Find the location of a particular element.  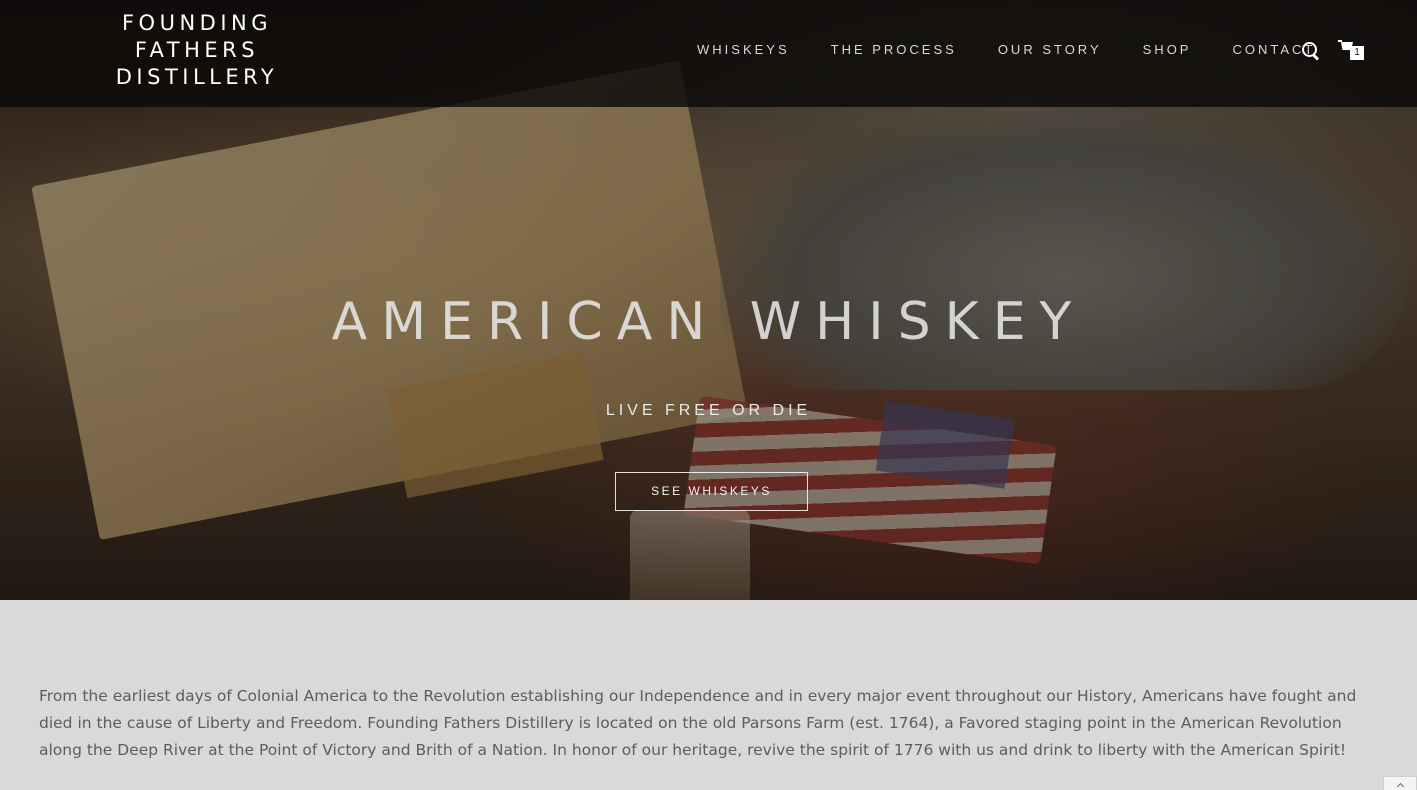

nav-item-shop: SHOP is located at coordinates (1167, 49).